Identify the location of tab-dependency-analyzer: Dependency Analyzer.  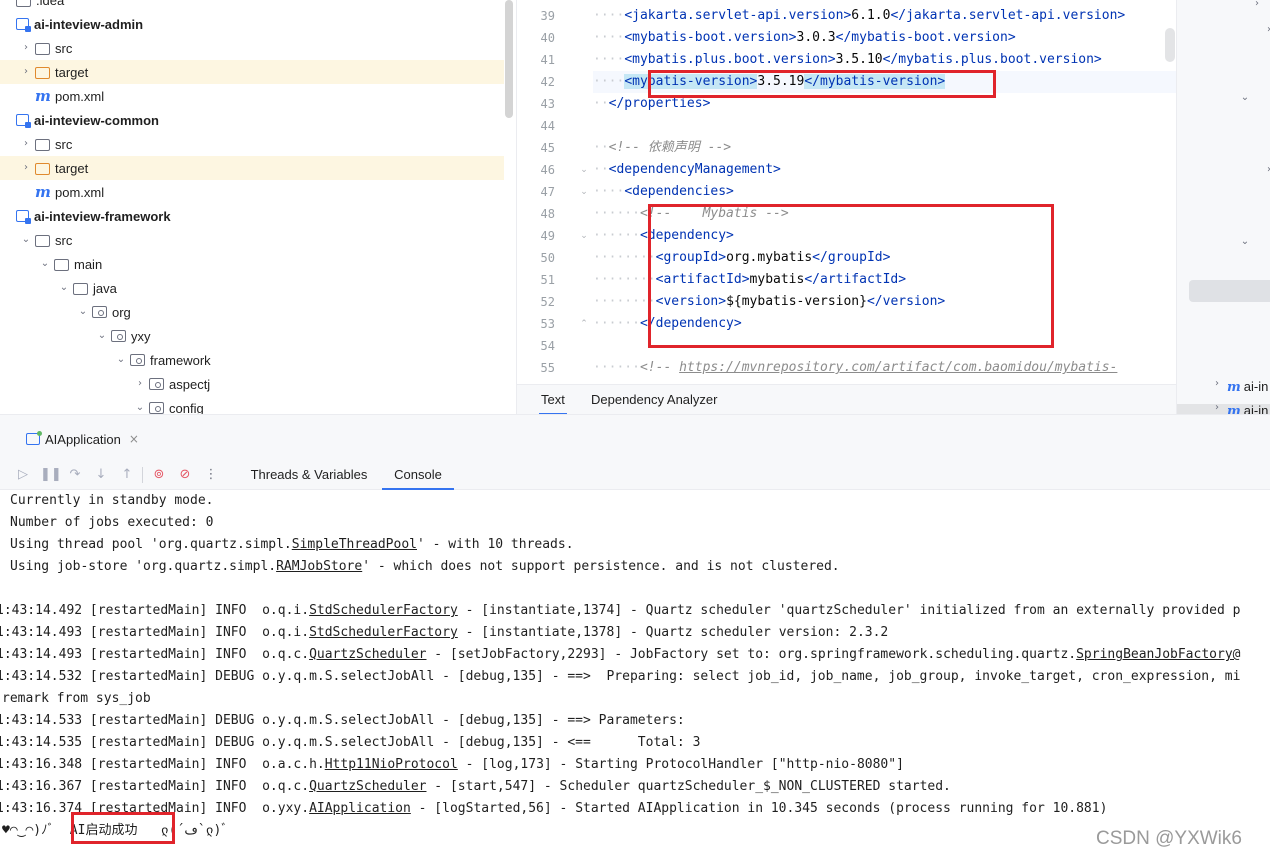
(654, 399).